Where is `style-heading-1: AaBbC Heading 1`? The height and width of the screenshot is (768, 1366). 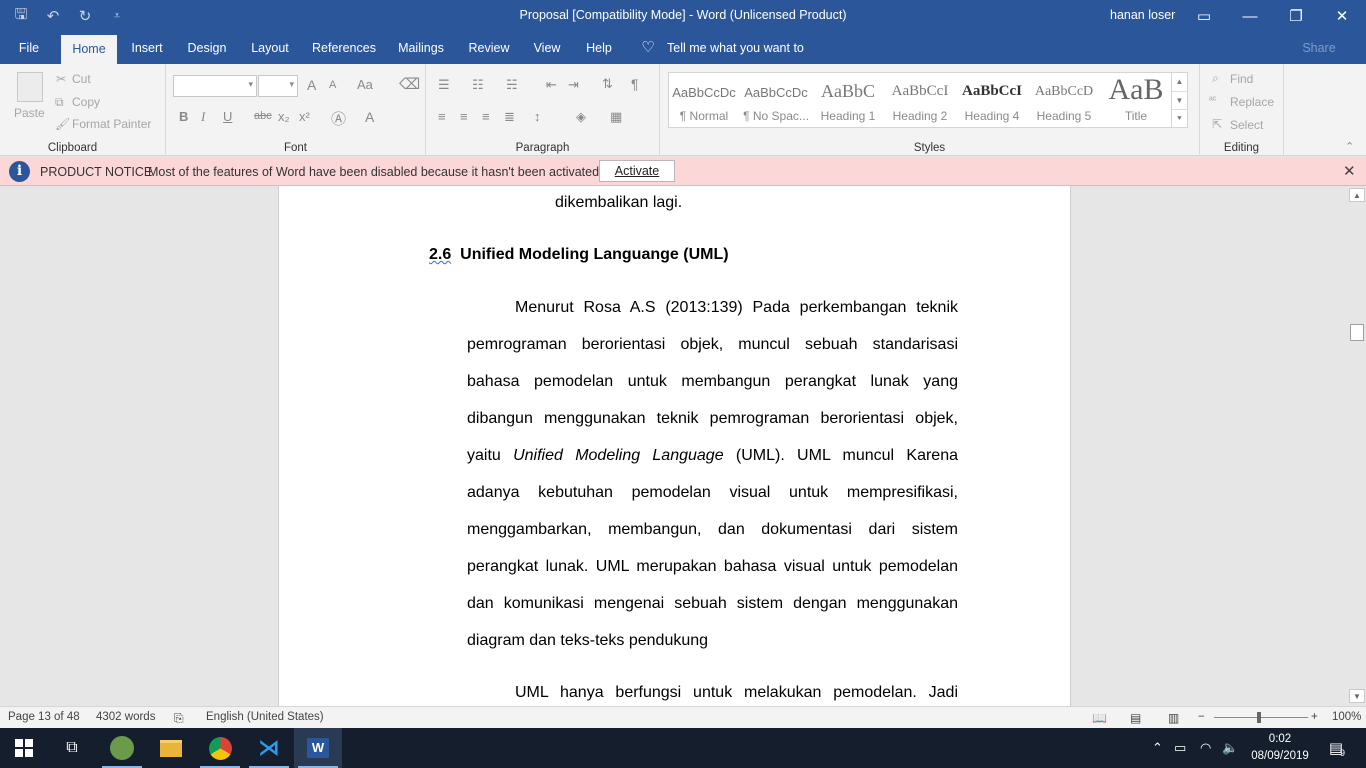 style-heading-1: AaBbC Heading 1 is located at coordinates (848, 100).